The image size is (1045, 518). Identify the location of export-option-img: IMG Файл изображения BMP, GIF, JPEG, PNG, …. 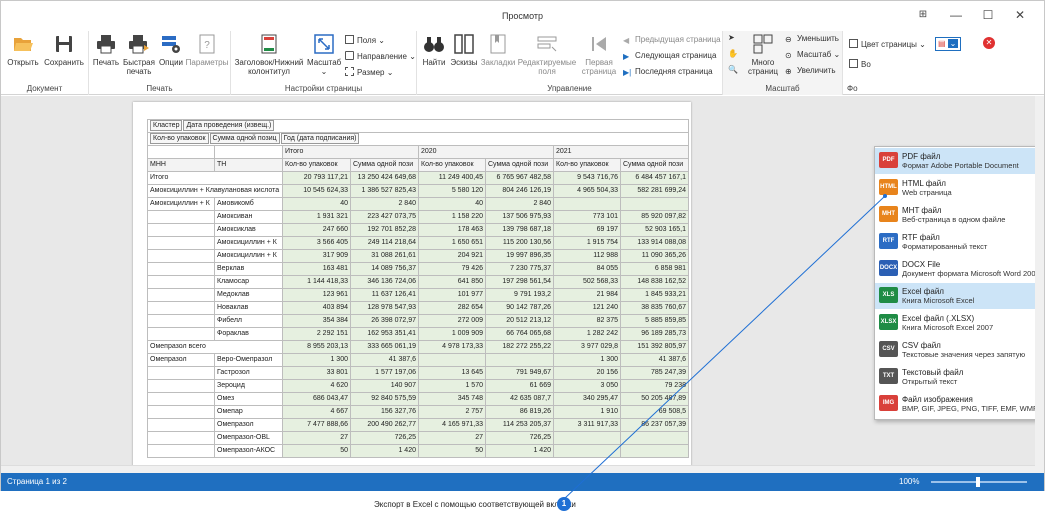
(956, 404).